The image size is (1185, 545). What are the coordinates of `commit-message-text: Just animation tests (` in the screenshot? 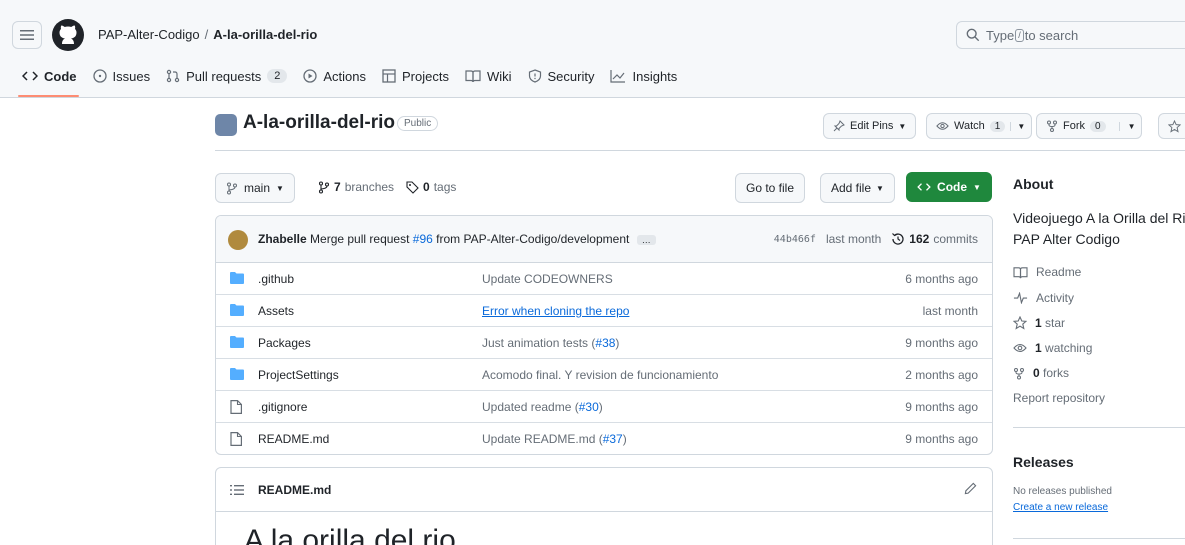 It's located at (538, 343).